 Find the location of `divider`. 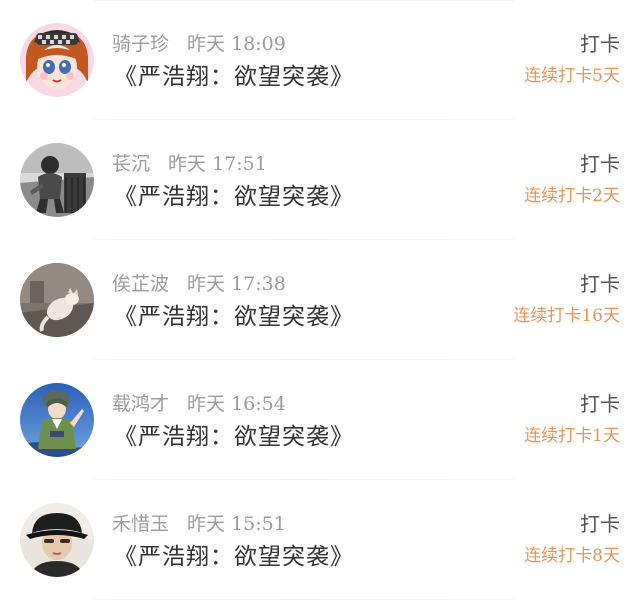

divider is located at coordinates (304, 599).